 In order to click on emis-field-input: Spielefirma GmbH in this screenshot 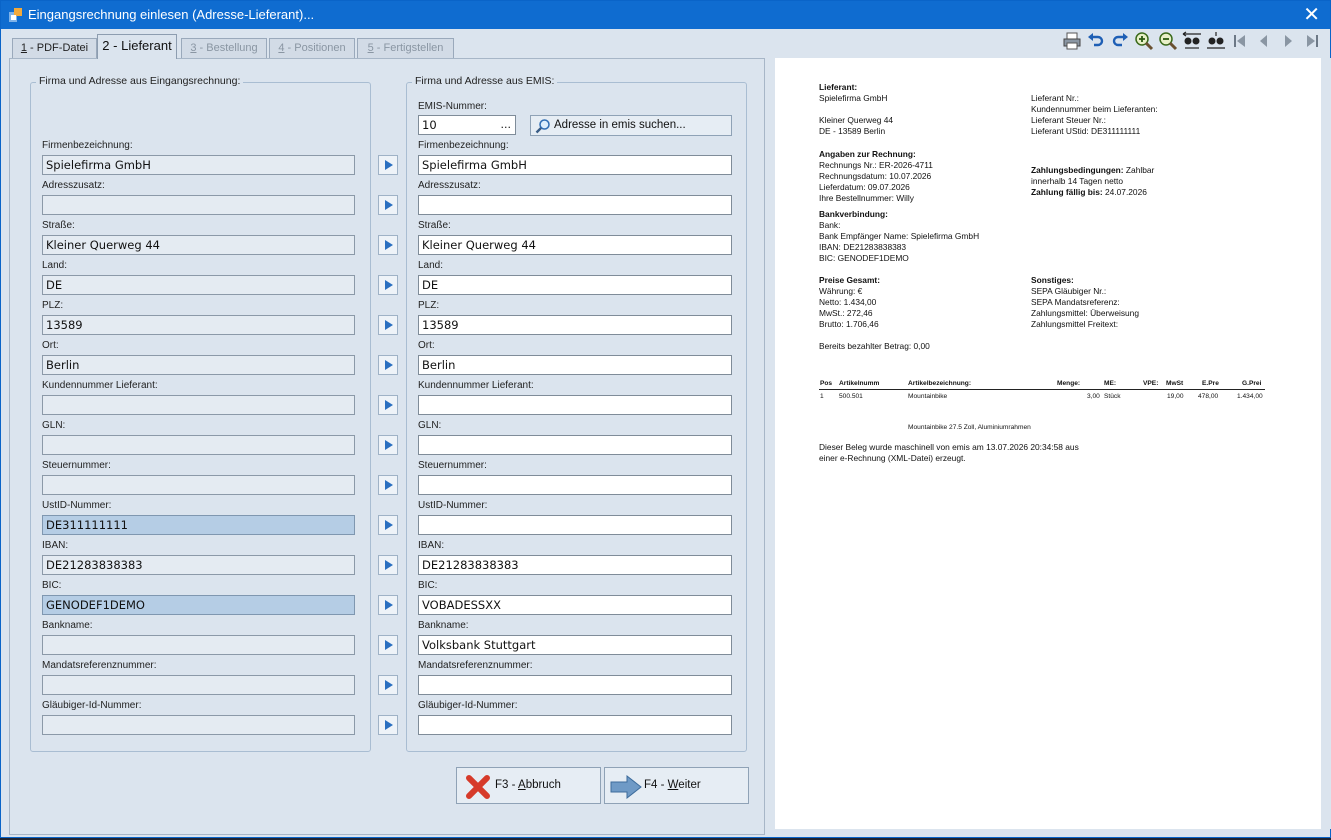, I will do `click(575, 165)`.